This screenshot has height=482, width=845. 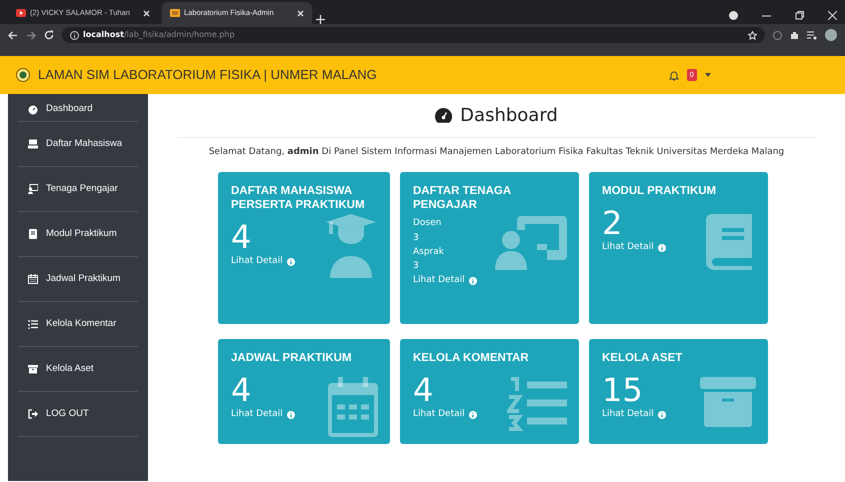 What do you see at coordinates (413, 35) in the screenshot?
I see `address-bar: localhost/lab_fisika/admin/home.php` at bounding box center [413, 35].